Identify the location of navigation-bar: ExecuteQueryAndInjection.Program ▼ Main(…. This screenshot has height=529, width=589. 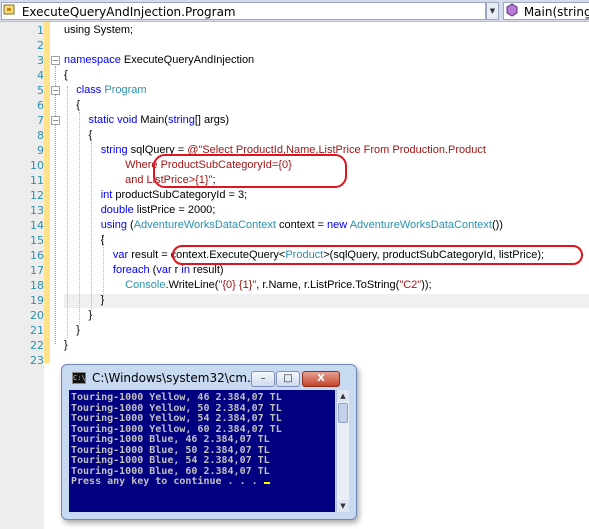
(294, 11).